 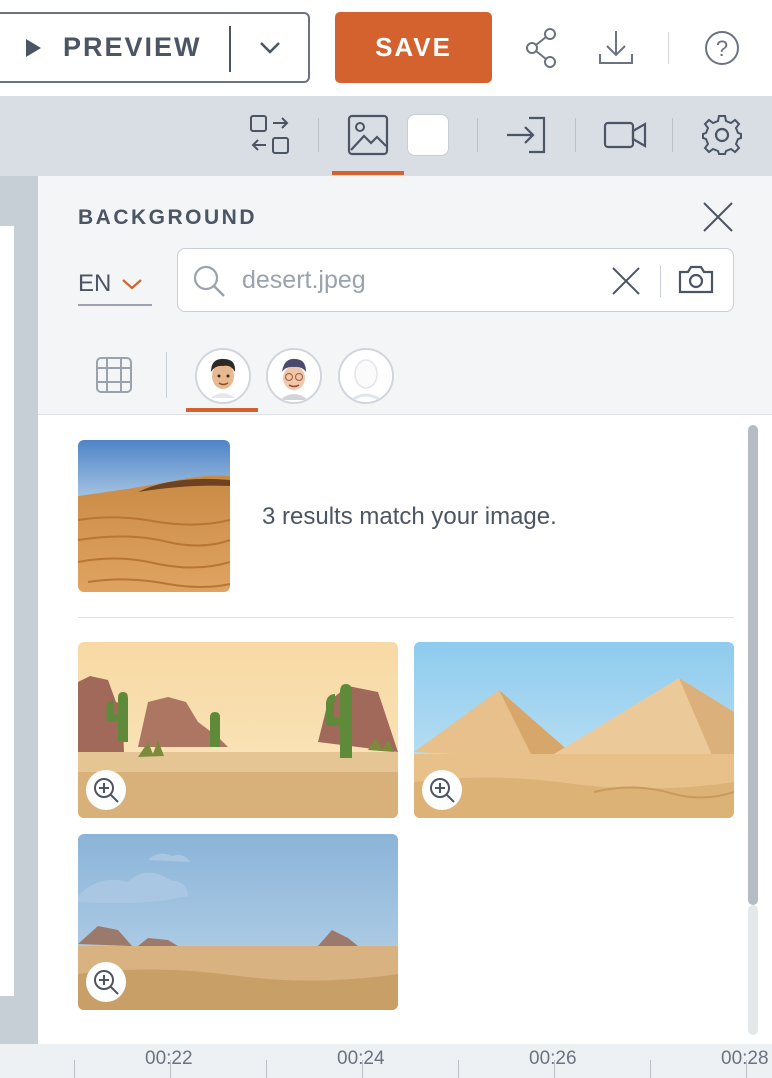 What do you see at coordinates (526, 135) in the screenshot?
I see `enter-icon` at bounding box center [526, 135].